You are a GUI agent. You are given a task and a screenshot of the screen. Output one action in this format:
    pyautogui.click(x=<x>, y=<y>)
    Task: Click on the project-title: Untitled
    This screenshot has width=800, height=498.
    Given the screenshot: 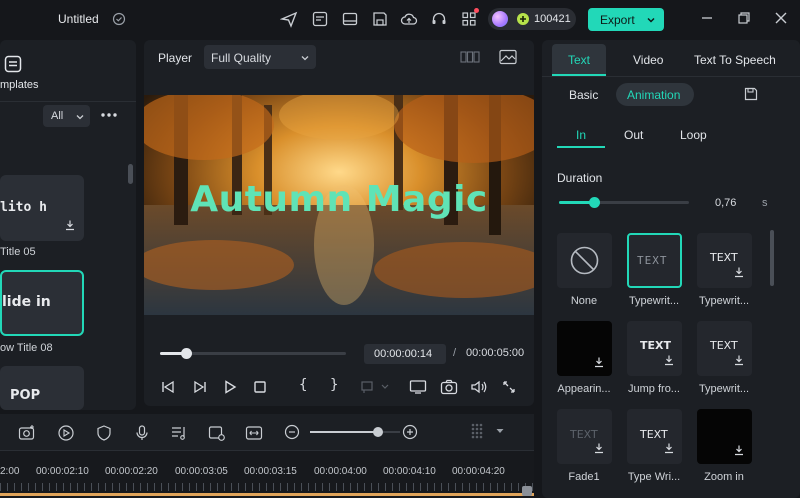 What is the action you would take?
    pyautogui.click(x=78, y=19)
    